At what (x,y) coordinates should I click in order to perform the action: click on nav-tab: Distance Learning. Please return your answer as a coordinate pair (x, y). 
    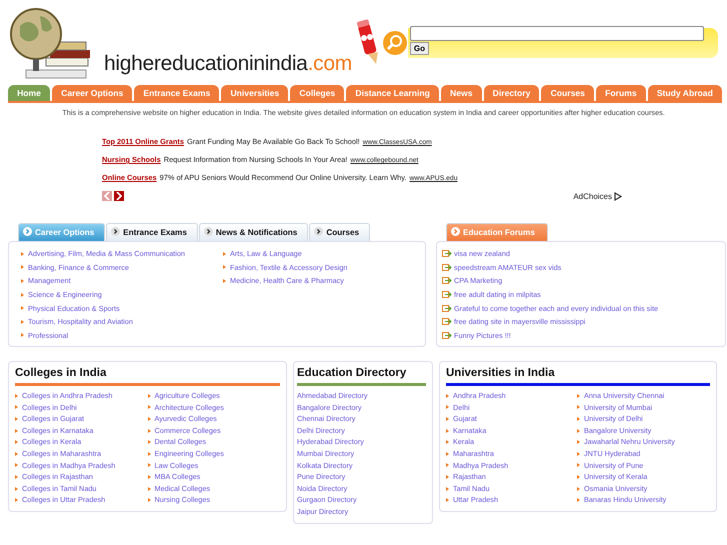
    Looking at the image, I should click on (392, 93).